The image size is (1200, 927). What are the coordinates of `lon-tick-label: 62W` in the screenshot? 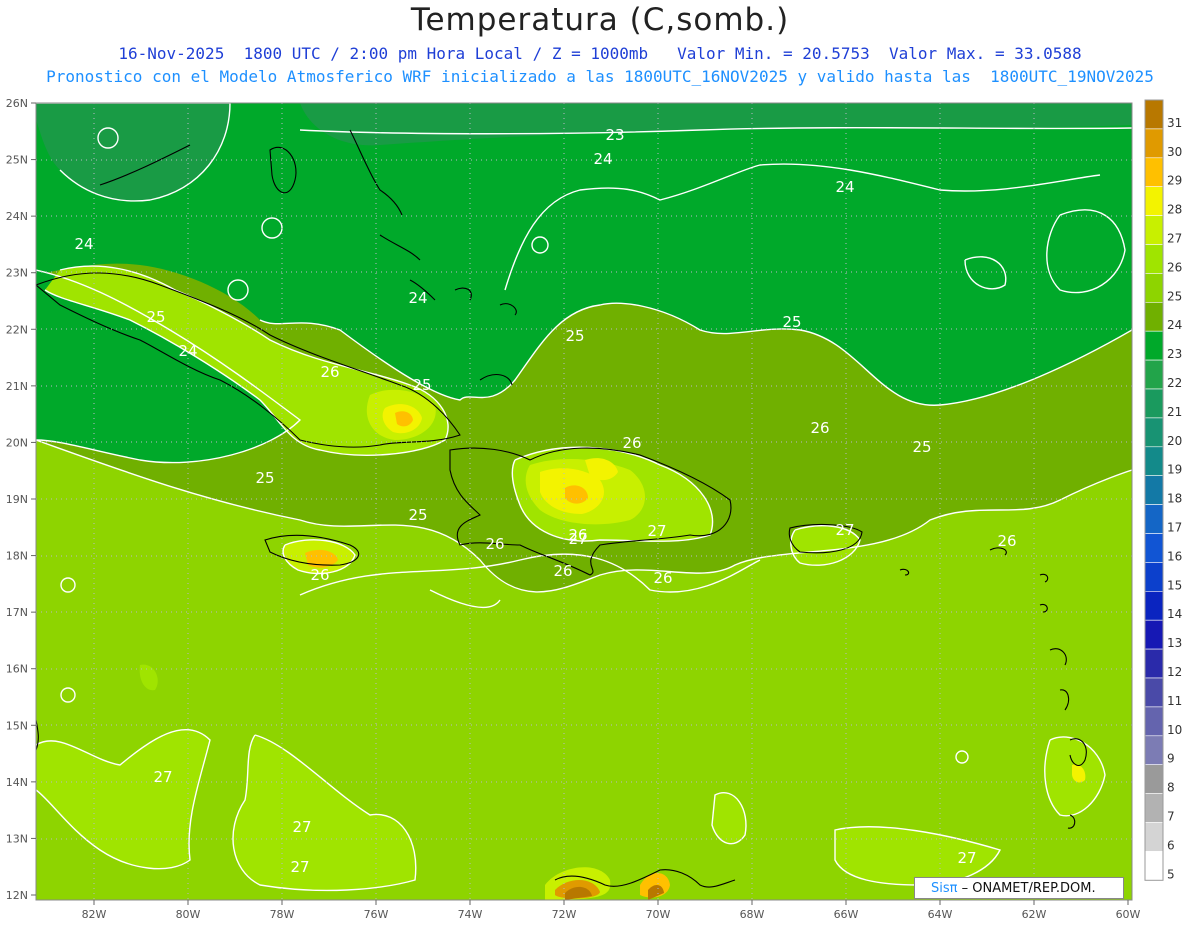 It's located at (1034, 914).